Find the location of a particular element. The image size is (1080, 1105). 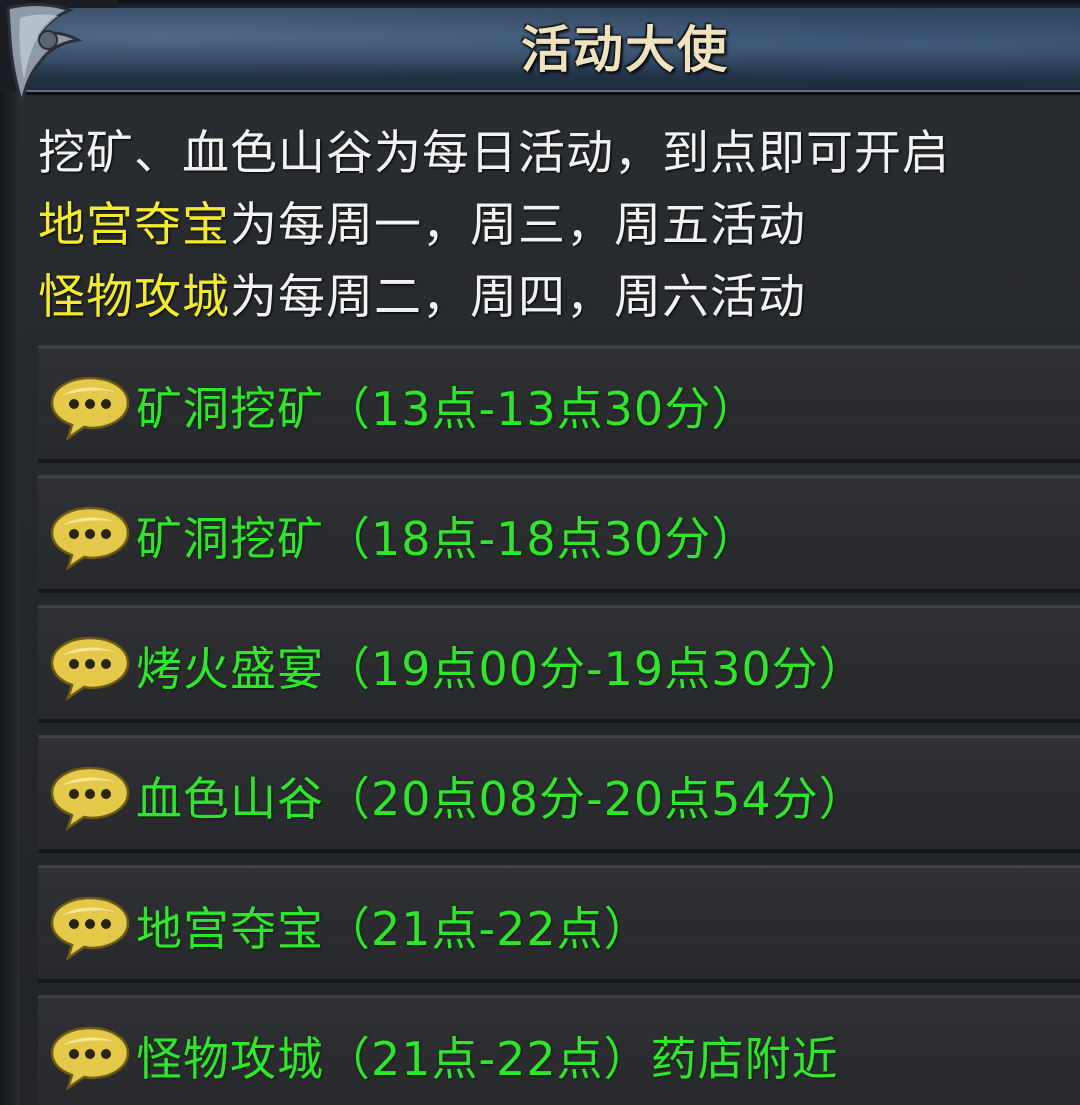

desc-line-daily: 挖矿、血色山谷为每日活动，到点即可开启 is located at coordinates (494, 153).